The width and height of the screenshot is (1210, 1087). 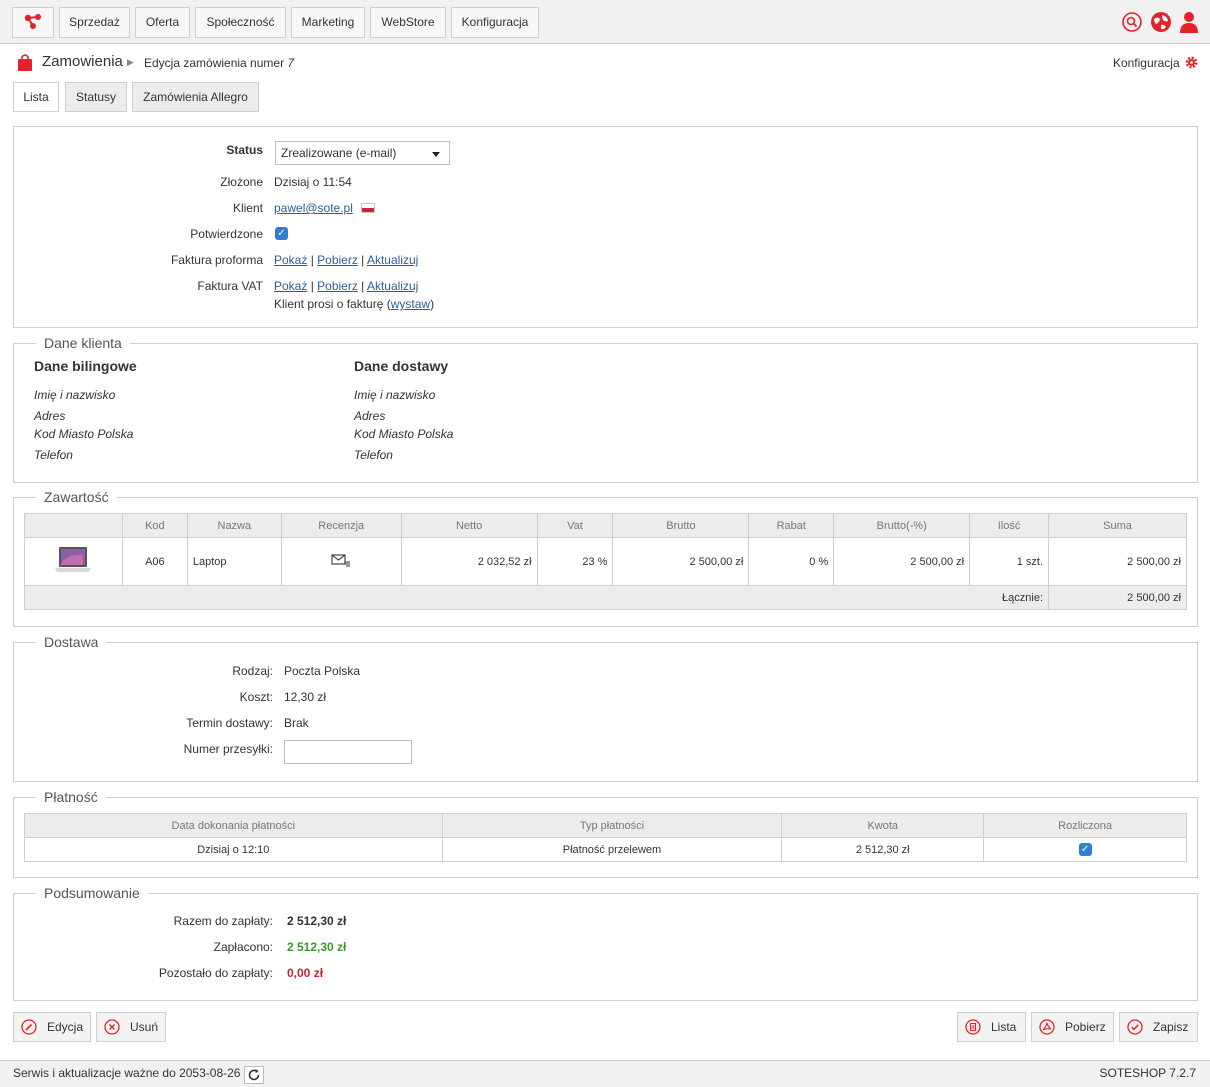 I want to click on vat-show-link: Pokaż, so click(x=290, y=286).